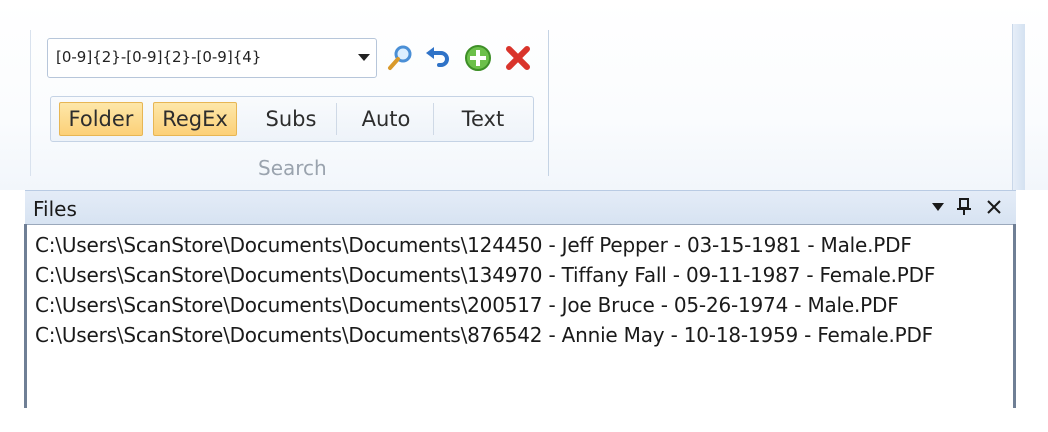  Describe the element at coordinates (1014, 316) in the screenshot. I see `panel-border` at that location.